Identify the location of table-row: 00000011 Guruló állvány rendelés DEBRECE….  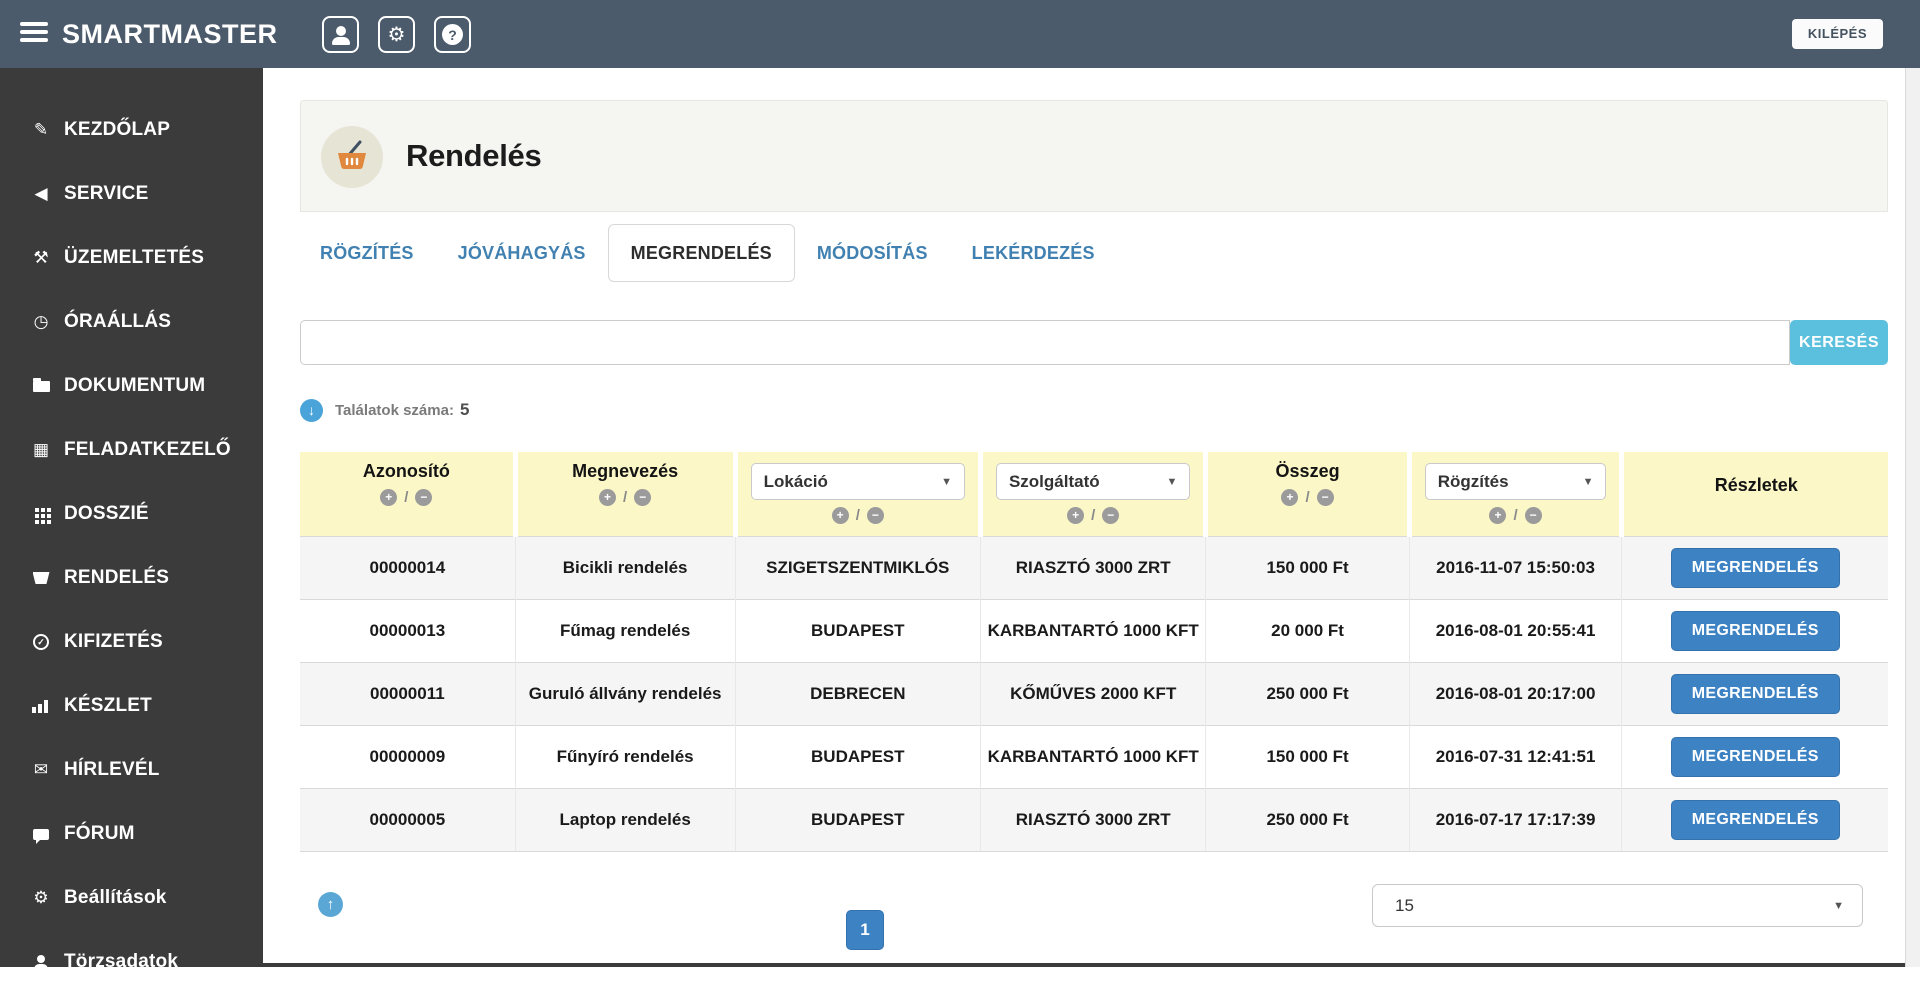
(1094, 693).